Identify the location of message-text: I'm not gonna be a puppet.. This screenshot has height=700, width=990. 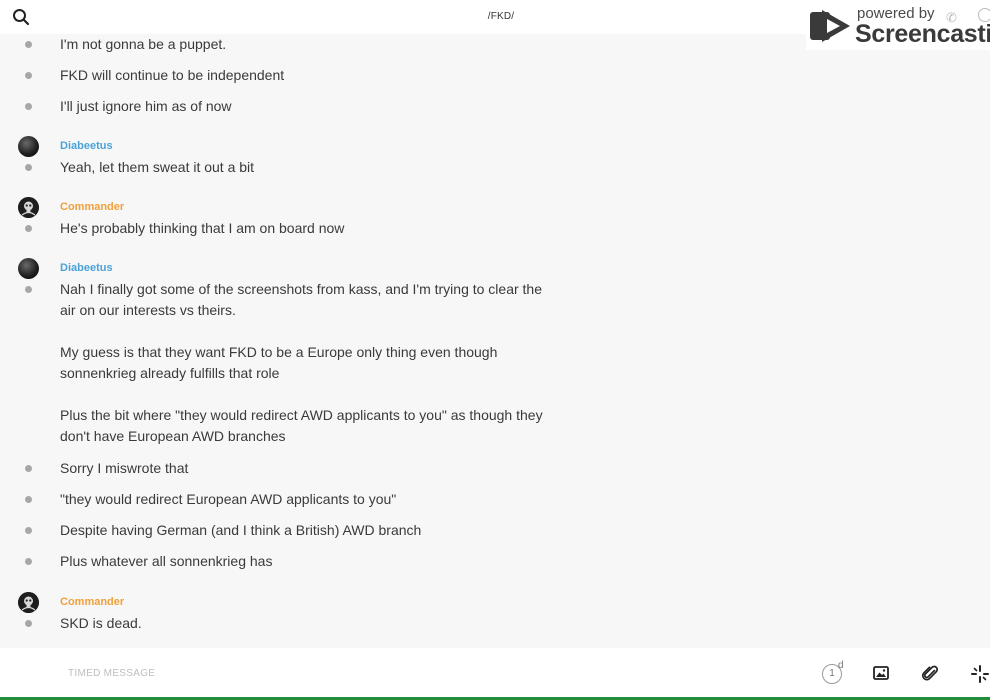
(143, 44).